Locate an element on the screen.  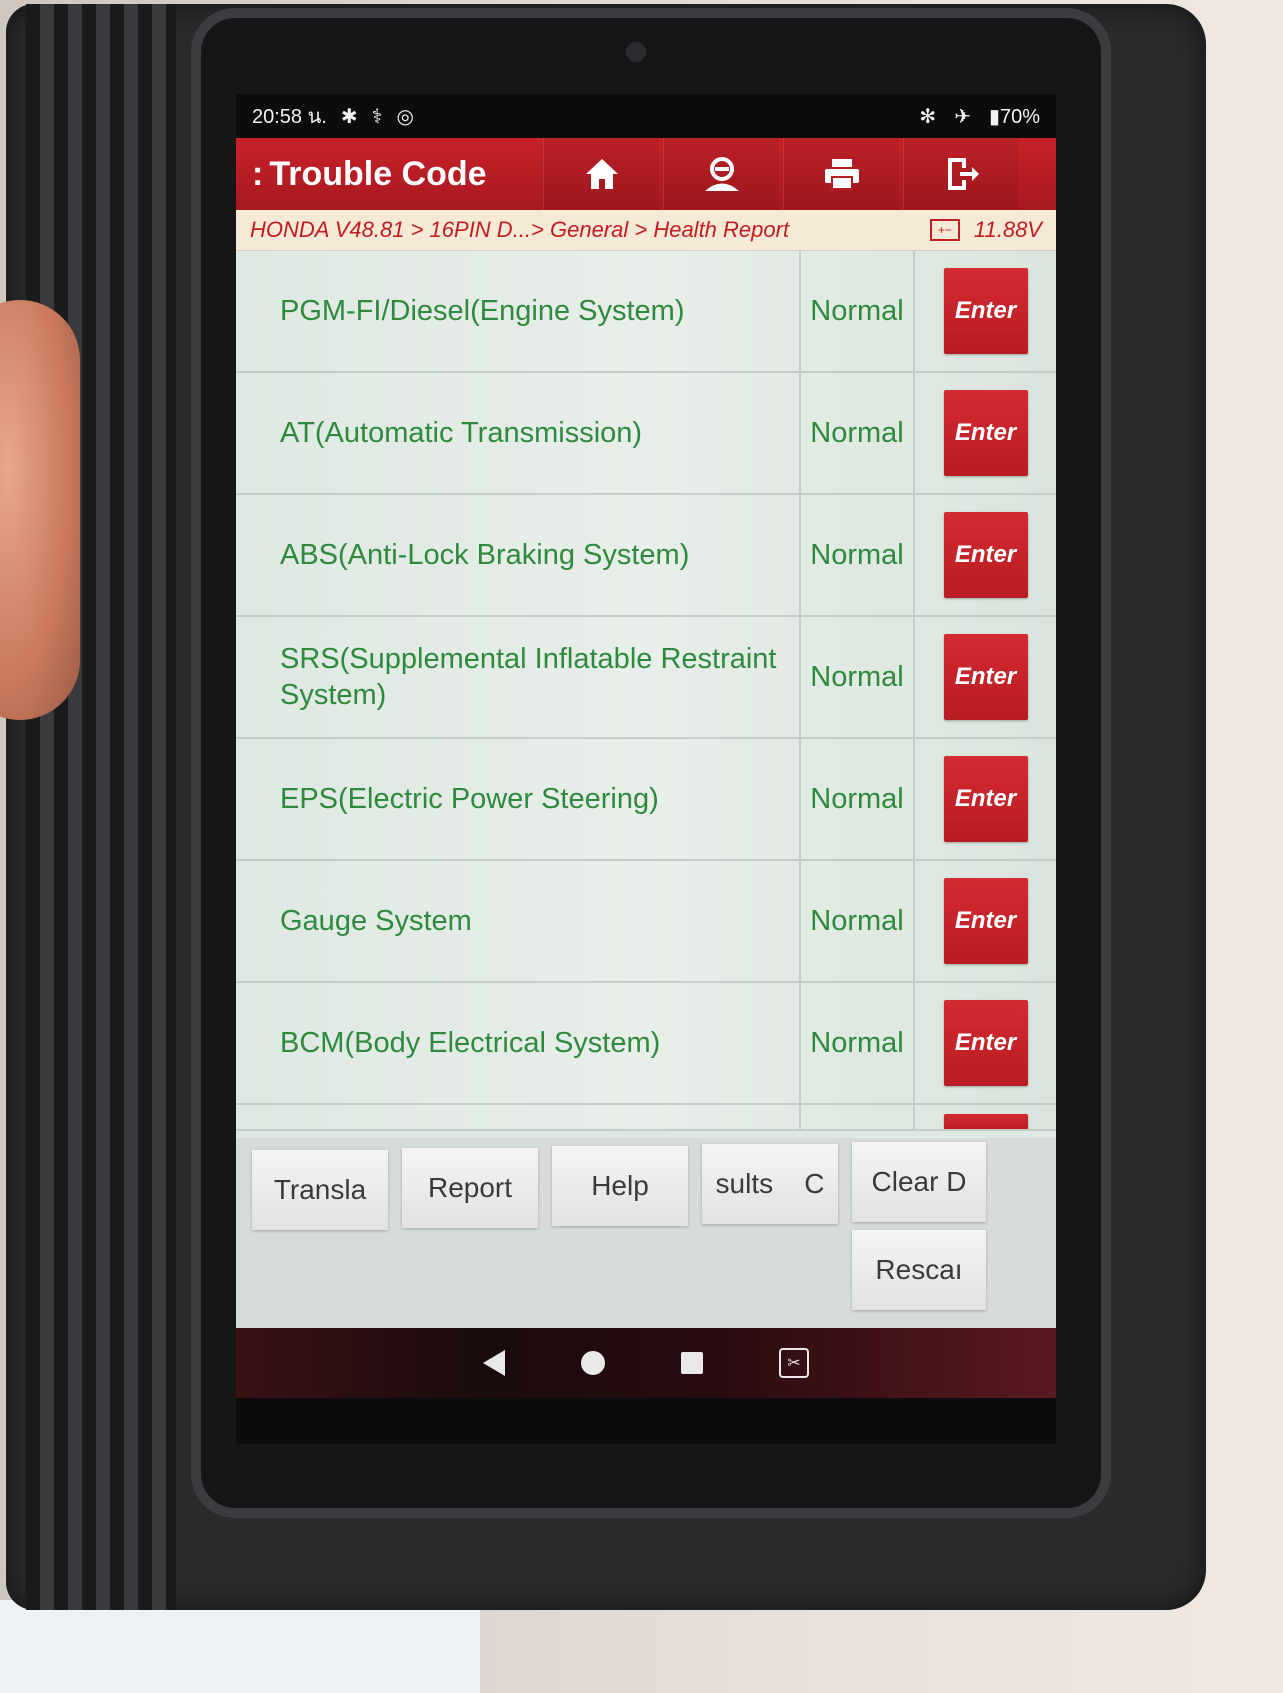
user-icon is located at coordinates (721, 174).